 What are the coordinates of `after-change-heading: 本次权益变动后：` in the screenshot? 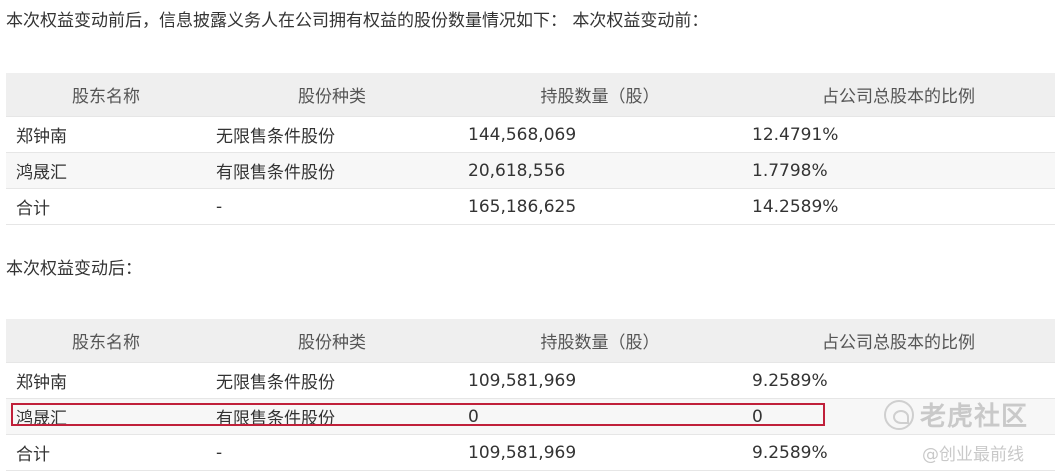 It's located at (74, 269).